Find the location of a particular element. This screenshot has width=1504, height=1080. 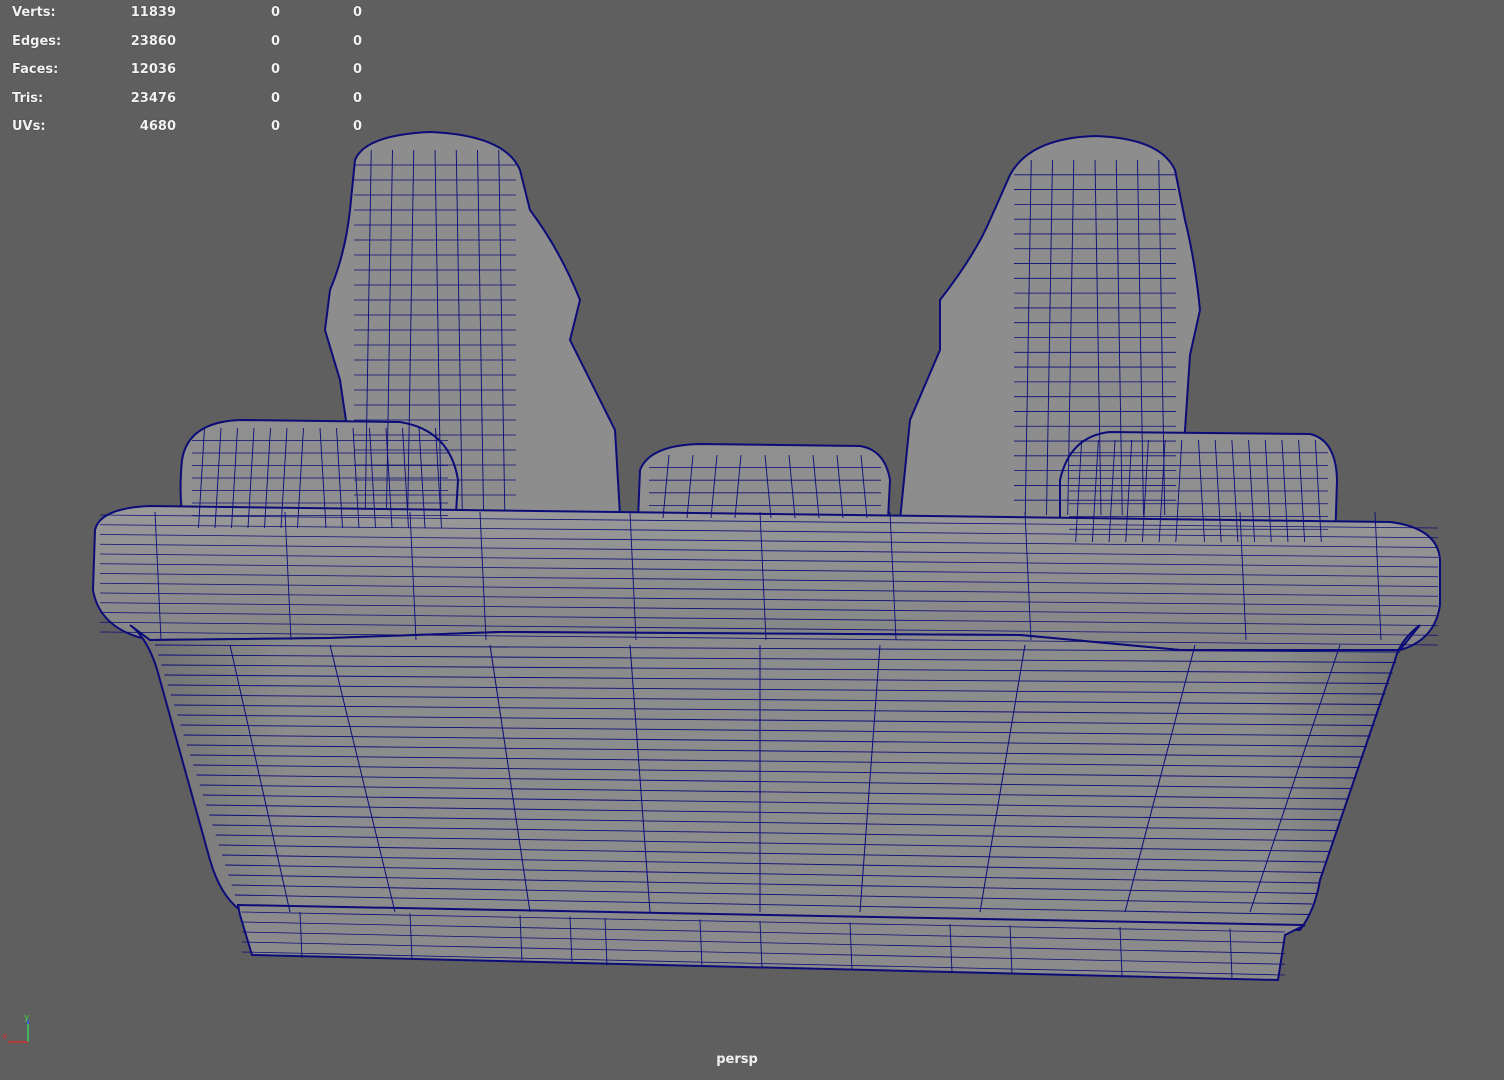

hud-label: UVs: is located at coordinates (29, 126).